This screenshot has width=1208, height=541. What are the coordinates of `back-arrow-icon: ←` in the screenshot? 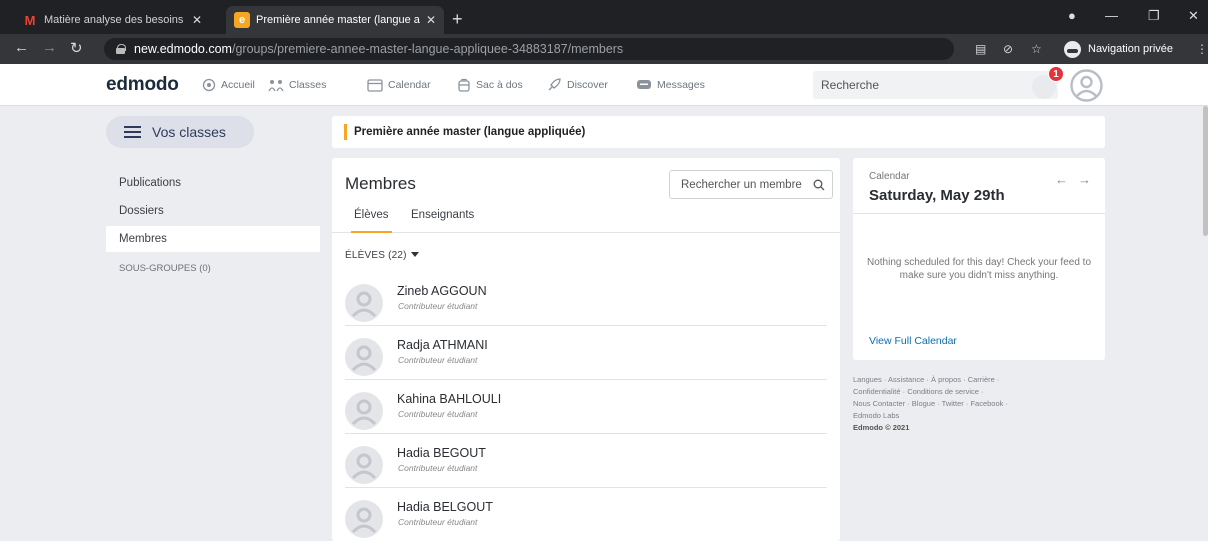 It's located at (21, 47).